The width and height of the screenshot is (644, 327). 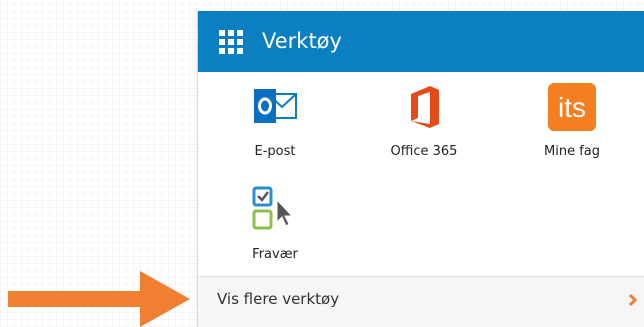 What do you see at coordinates (633, 300) in the screenshot?
I see `chevron-right-icon` at bounding box center [633, 300].